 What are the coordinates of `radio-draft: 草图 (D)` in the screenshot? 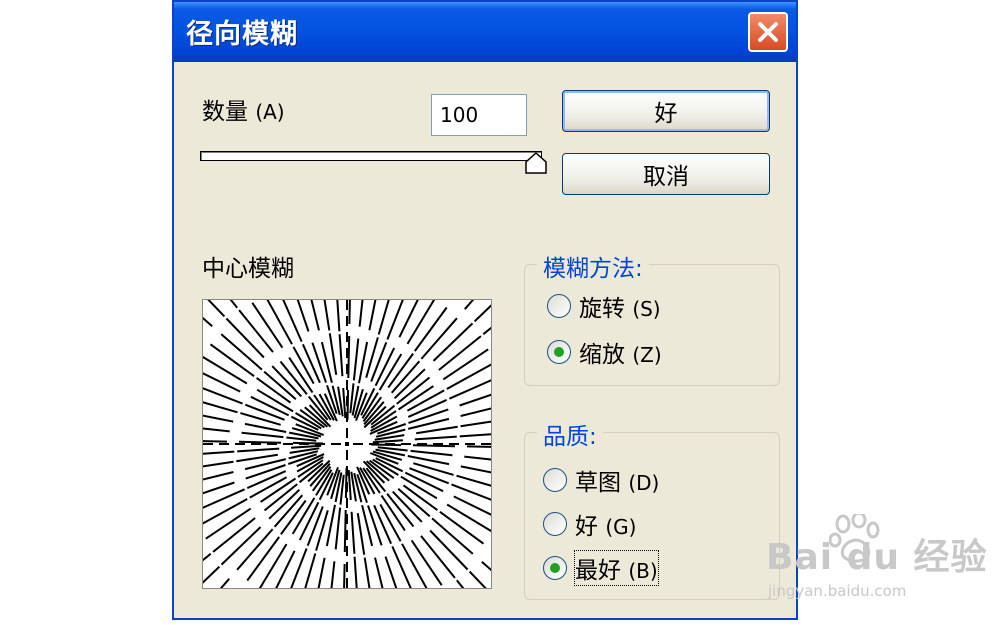 It's located at (601, 480).